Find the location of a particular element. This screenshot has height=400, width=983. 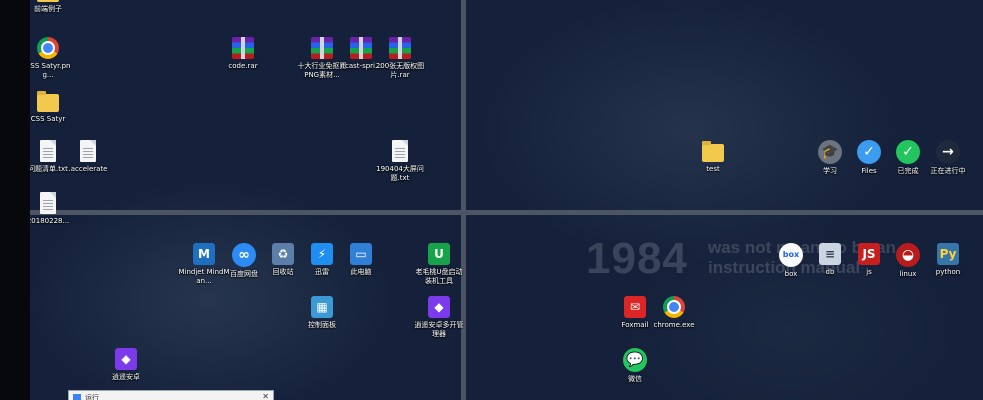

desktop-icon-s200: 200张无版权图片.rar is located at coordinates (400, 58).